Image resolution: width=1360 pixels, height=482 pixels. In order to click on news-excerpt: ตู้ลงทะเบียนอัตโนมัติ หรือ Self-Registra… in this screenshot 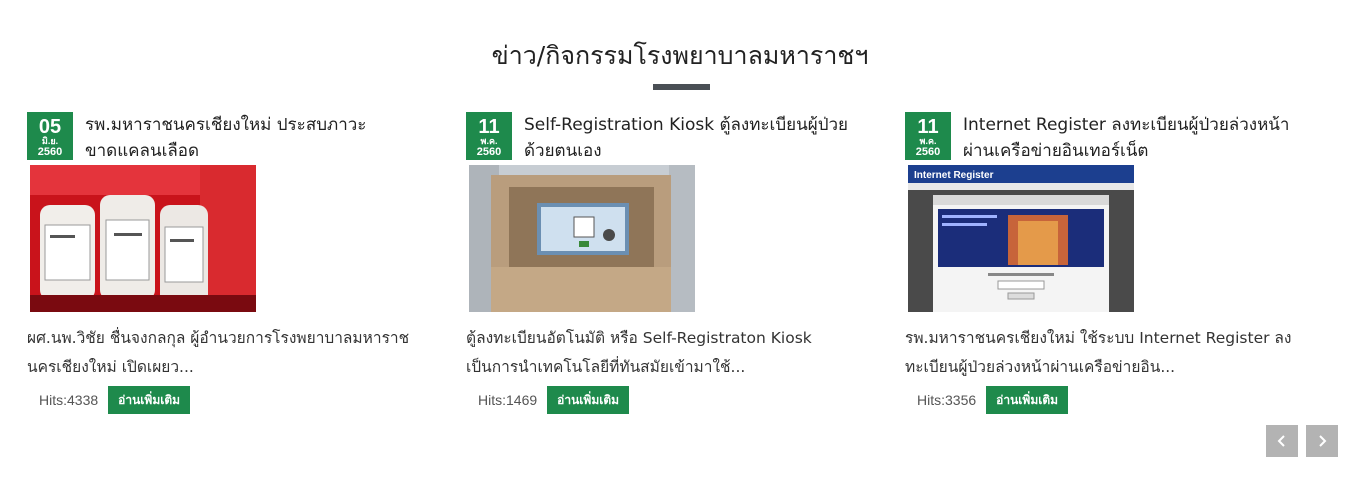, I will do `click(639, 352)`.